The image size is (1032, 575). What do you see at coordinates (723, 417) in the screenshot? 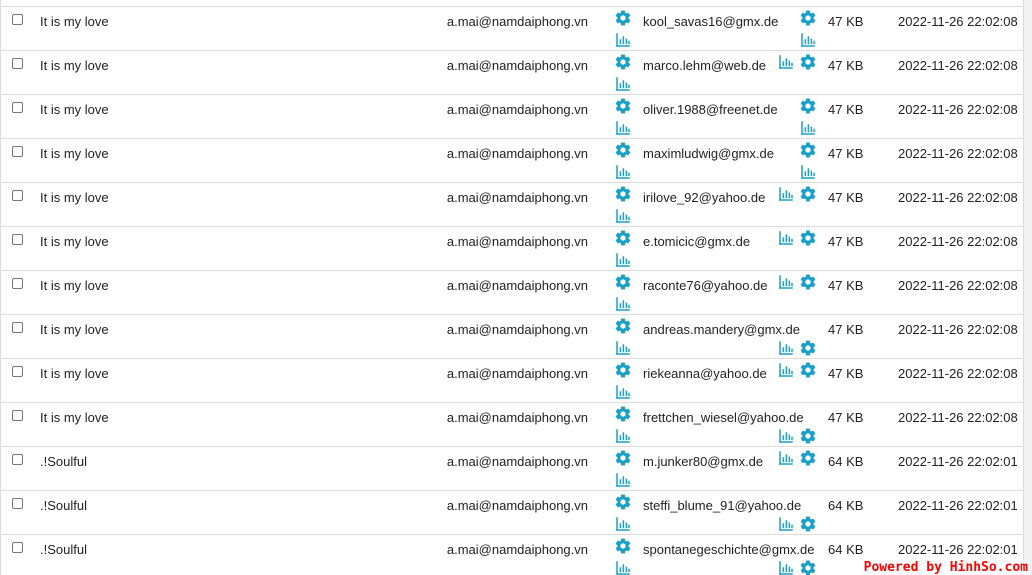
I see `recipient-email: frettchen_wiesel@yahoo.de` at bounding box center [723, 417].